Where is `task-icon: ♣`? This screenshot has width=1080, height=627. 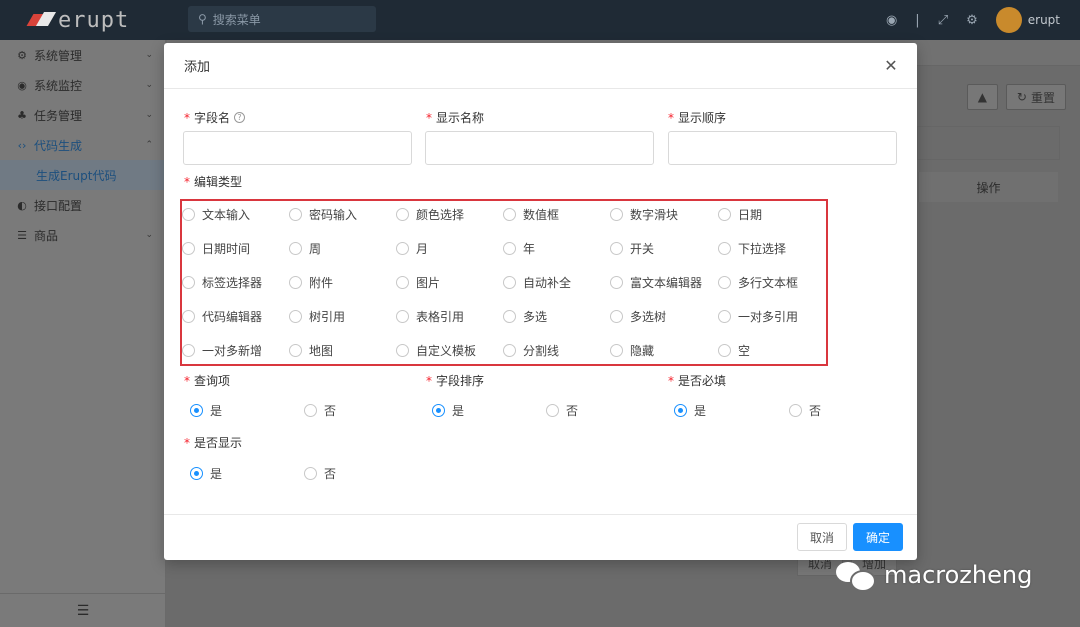 task-icon: ♣ is located at coordinates (22, 115).